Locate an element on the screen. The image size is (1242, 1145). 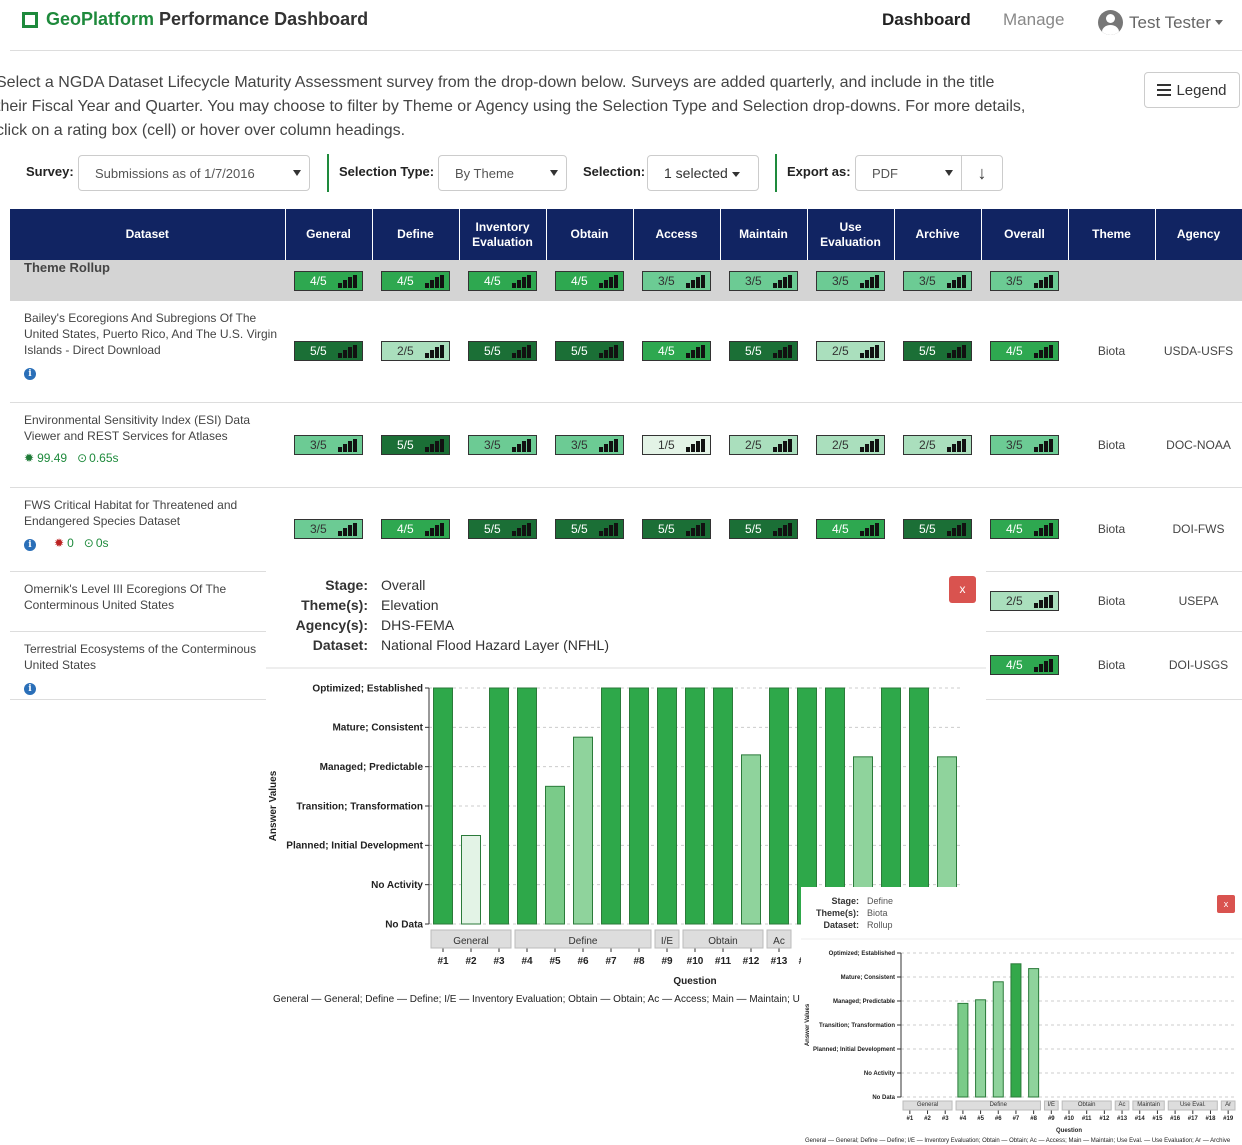
selection-multiselect: 1 selected is located at coordinates (703, 173).